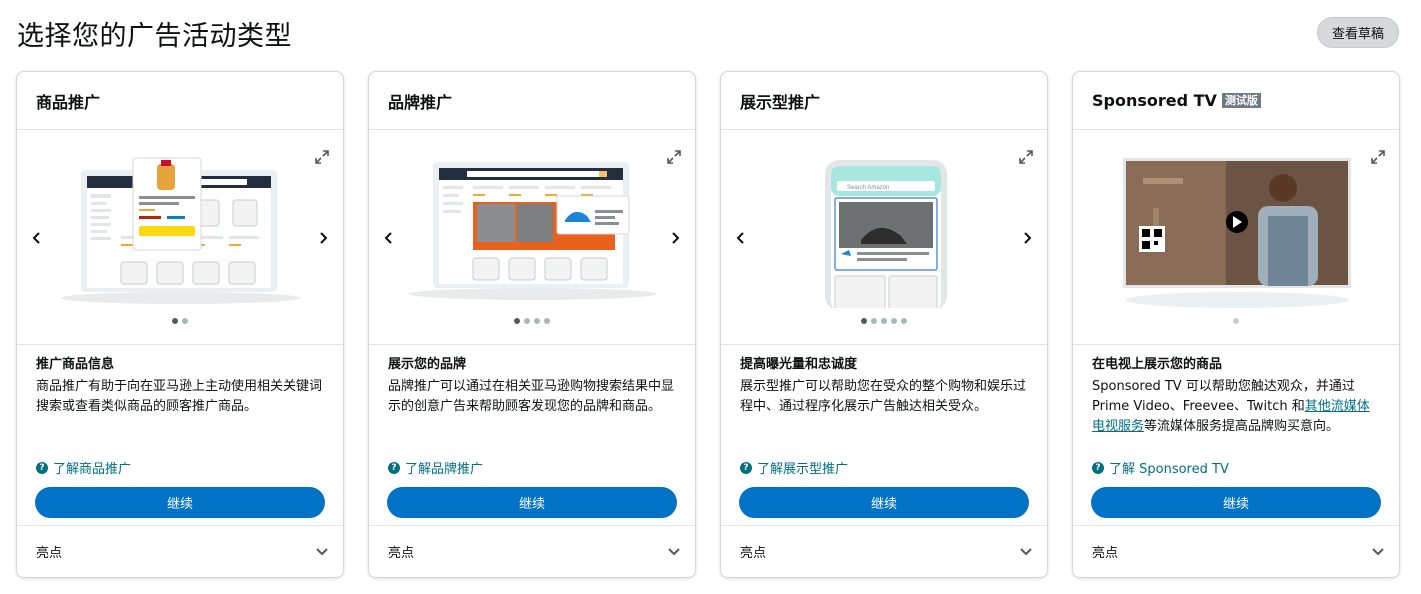 The width and height of the screenshot is (1421, 594). What do you see at coordinates (803, 469) in the screenshot?
I see `learn-more-text: 了解展示型推广` at bounding box center [803, 469].